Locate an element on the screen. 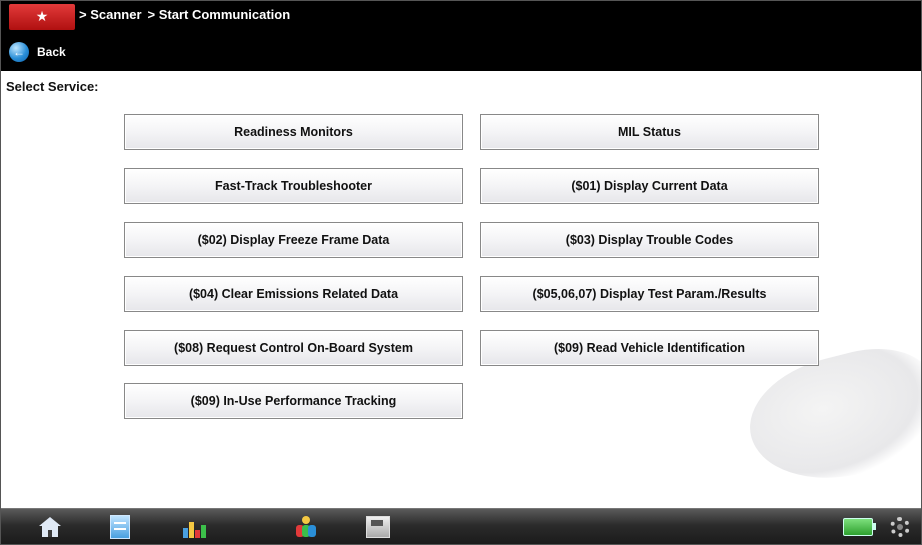  user-button is located at coordinates (306, 527).